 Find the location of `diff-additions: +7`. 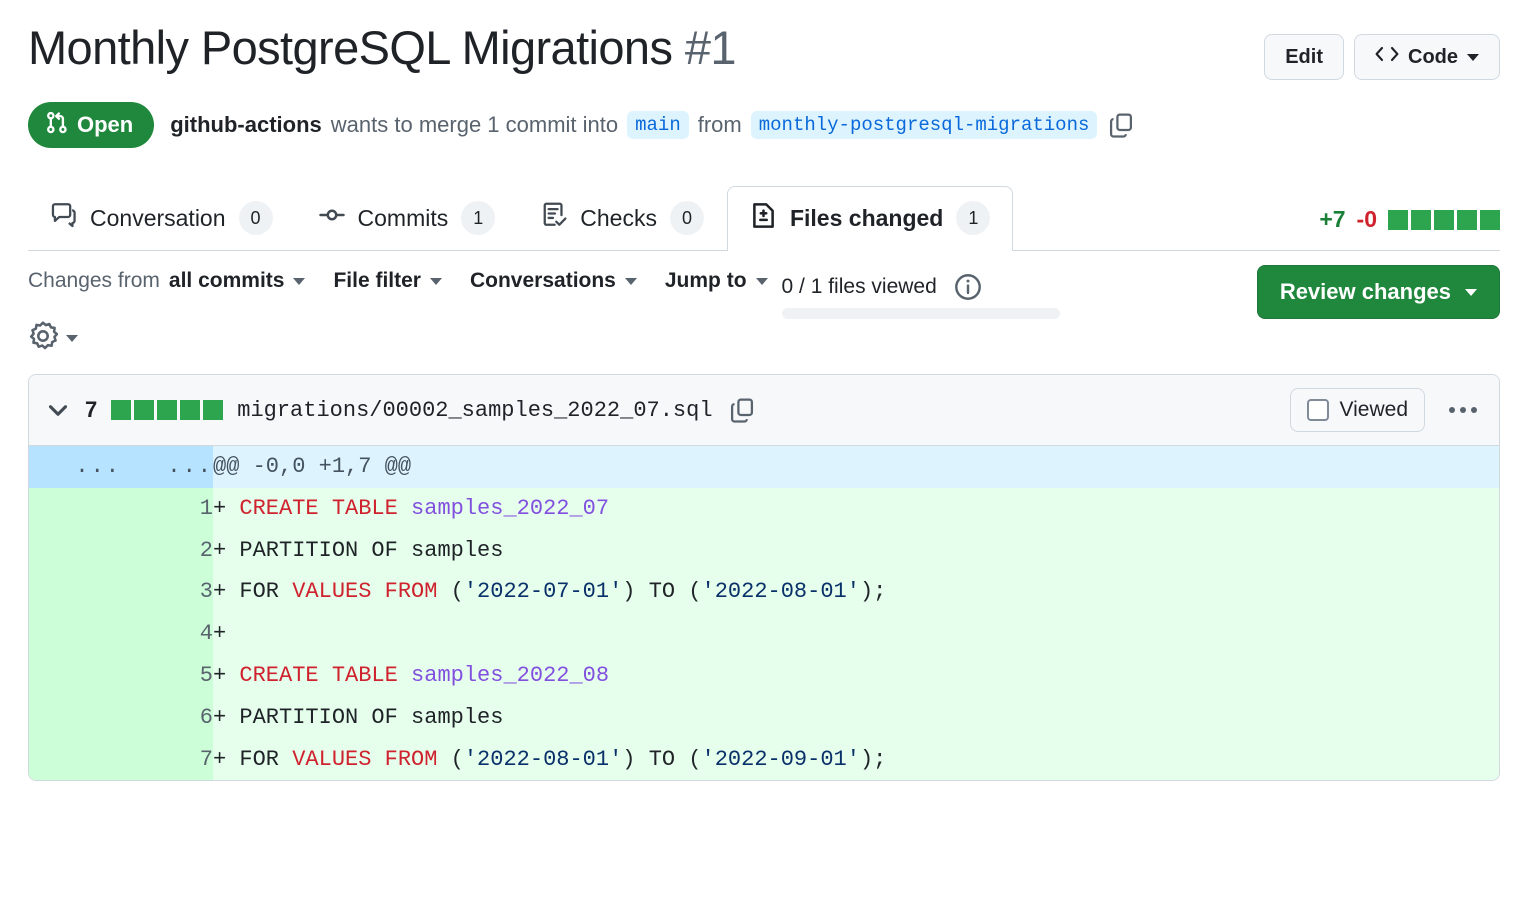

diff-additions: +7 is located at coordinates (1332, 219).